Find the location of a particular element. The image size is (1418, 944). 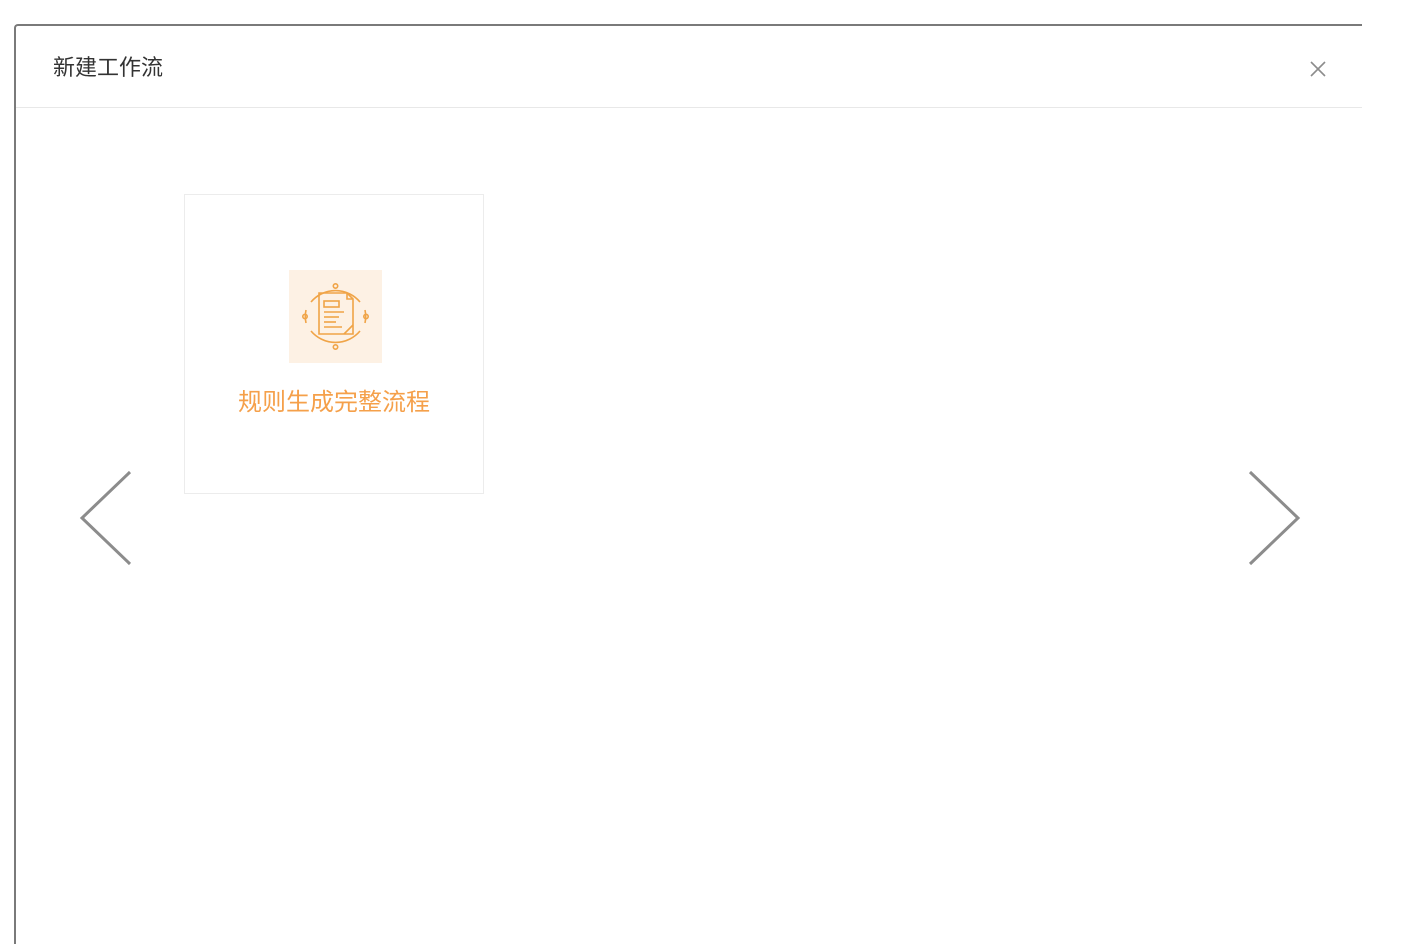

template-card-rule-full-flow: 规则生成完整流程 is located at coordinates (334, 344).